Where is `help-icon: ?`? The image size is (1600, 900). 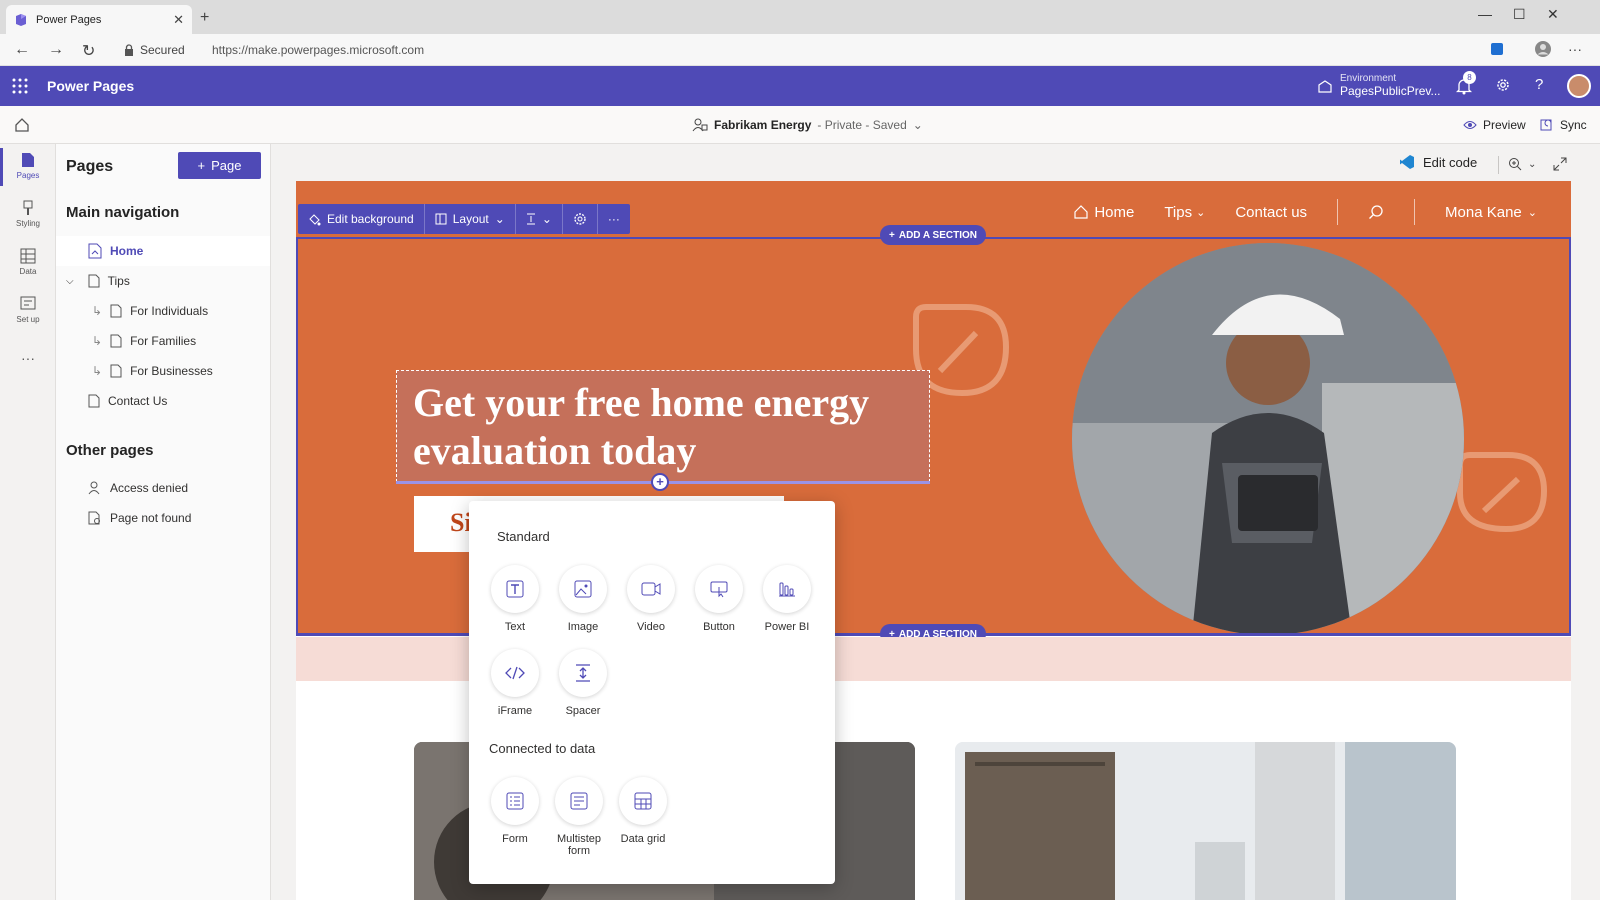
help-icon: ? is located at coordinates (1539, 84).